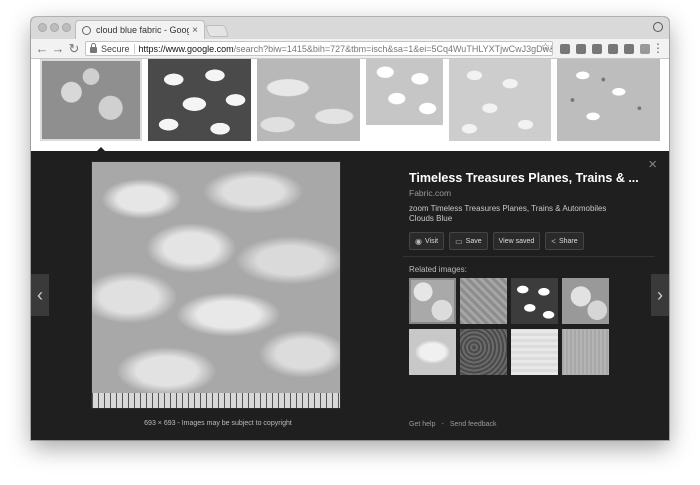 This screenshot has height=485, width=700. I want to click on url-host: https://www.google.com, so click(186, 48).